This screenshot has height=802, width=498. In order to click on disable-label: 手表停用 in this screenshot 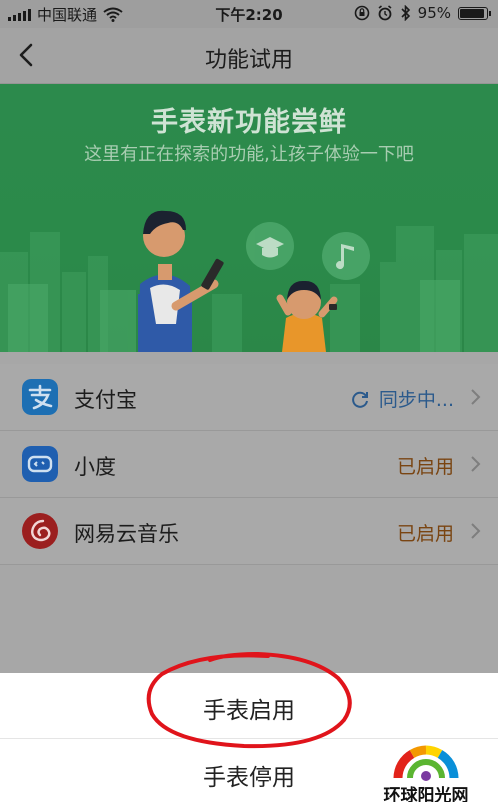, I will do `click(249, 778)`.